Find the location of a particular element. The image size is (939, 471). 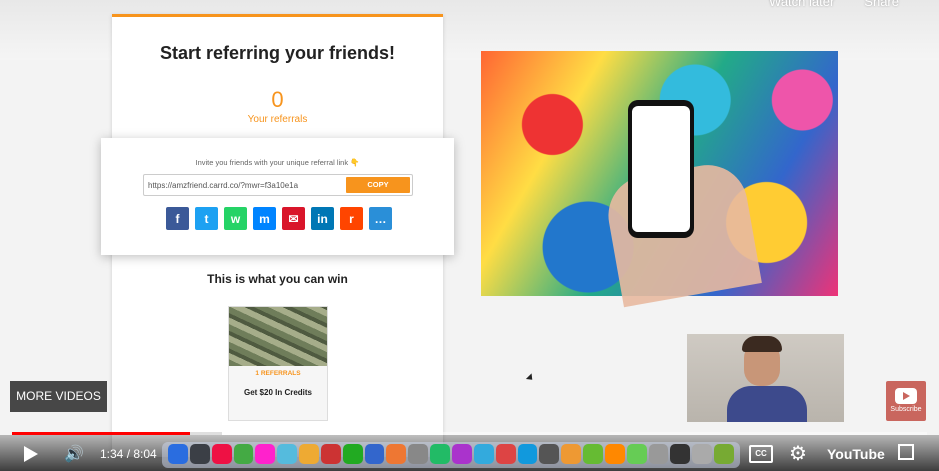

phone-image is located at coordinates (661, 169).